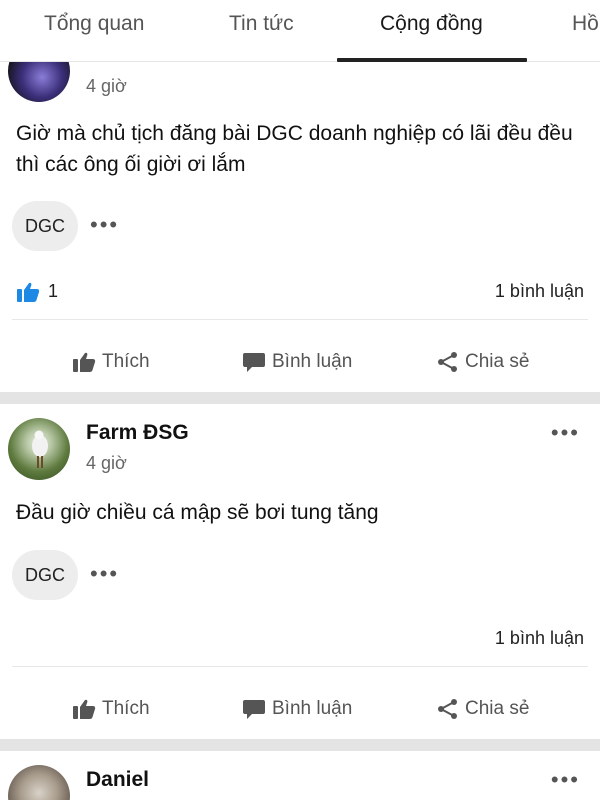 This screenshot has width=600, height=800. What do you see at coordinates (117, 780) in the screenshot?
I see `author-name: Daniel` at bounding box center [117, 780].